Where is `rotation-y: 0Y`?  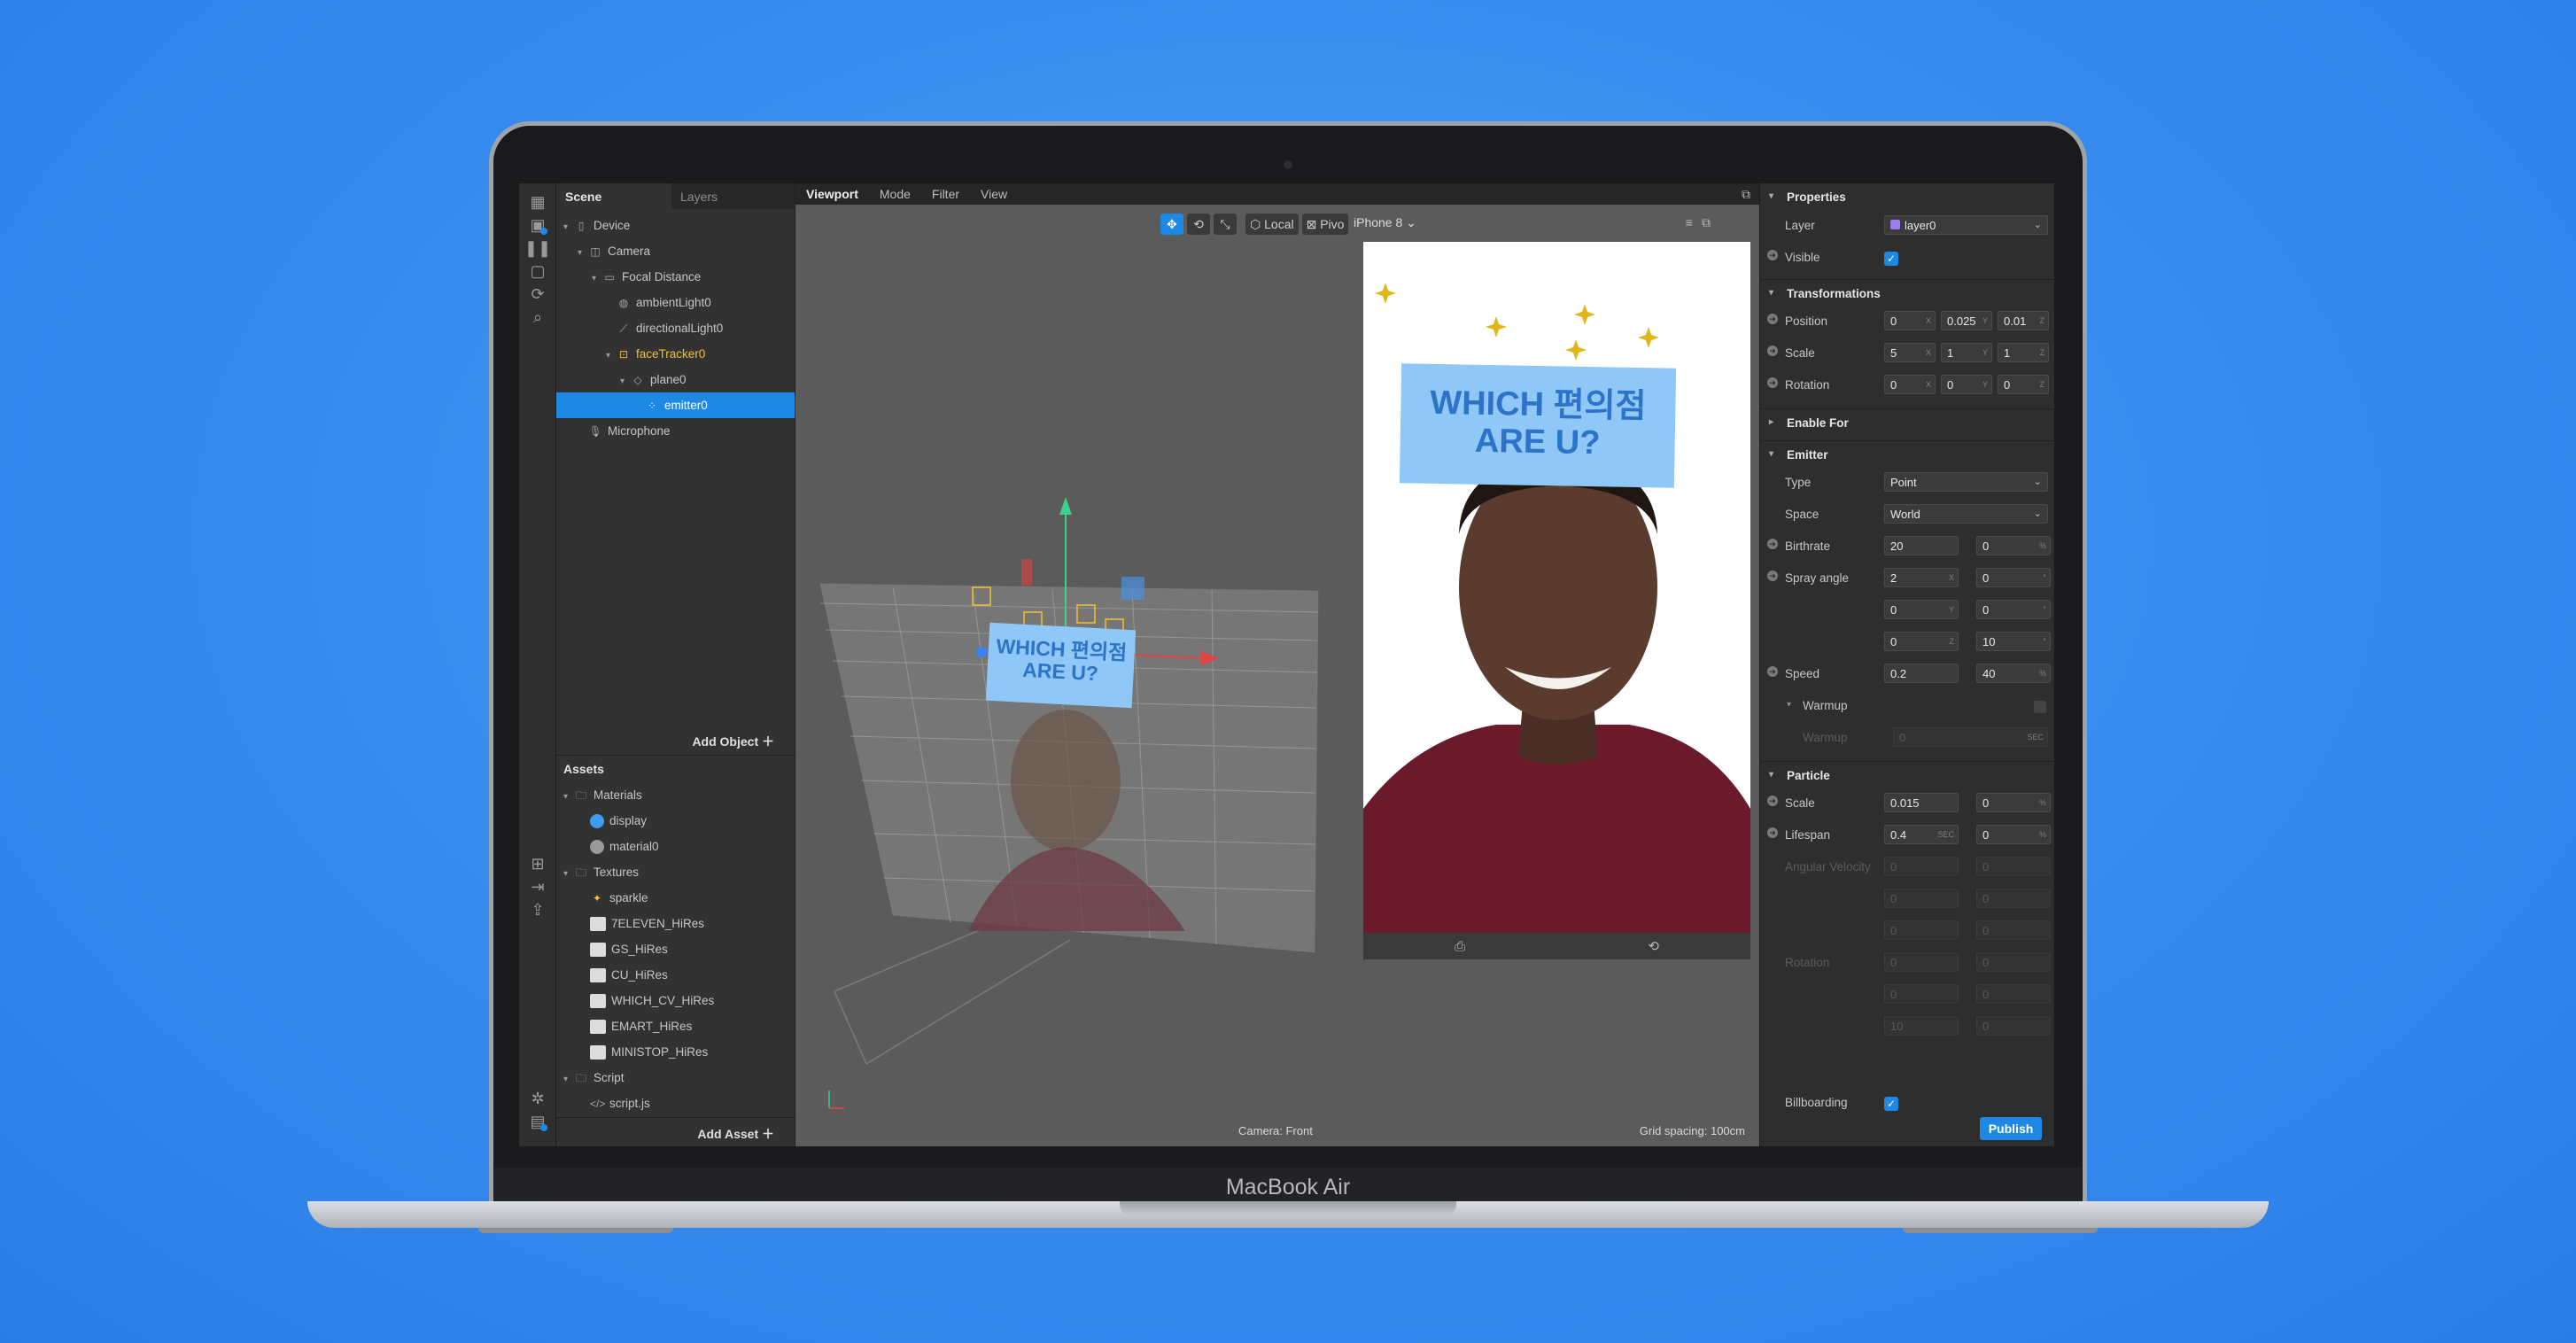 rotation-y: 0Y is located at coordinates (1966, 384).